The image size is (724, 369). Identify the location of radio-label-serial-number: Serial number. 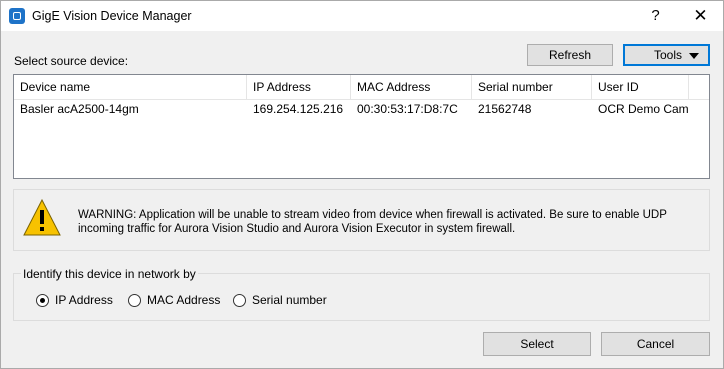
(289, 300).